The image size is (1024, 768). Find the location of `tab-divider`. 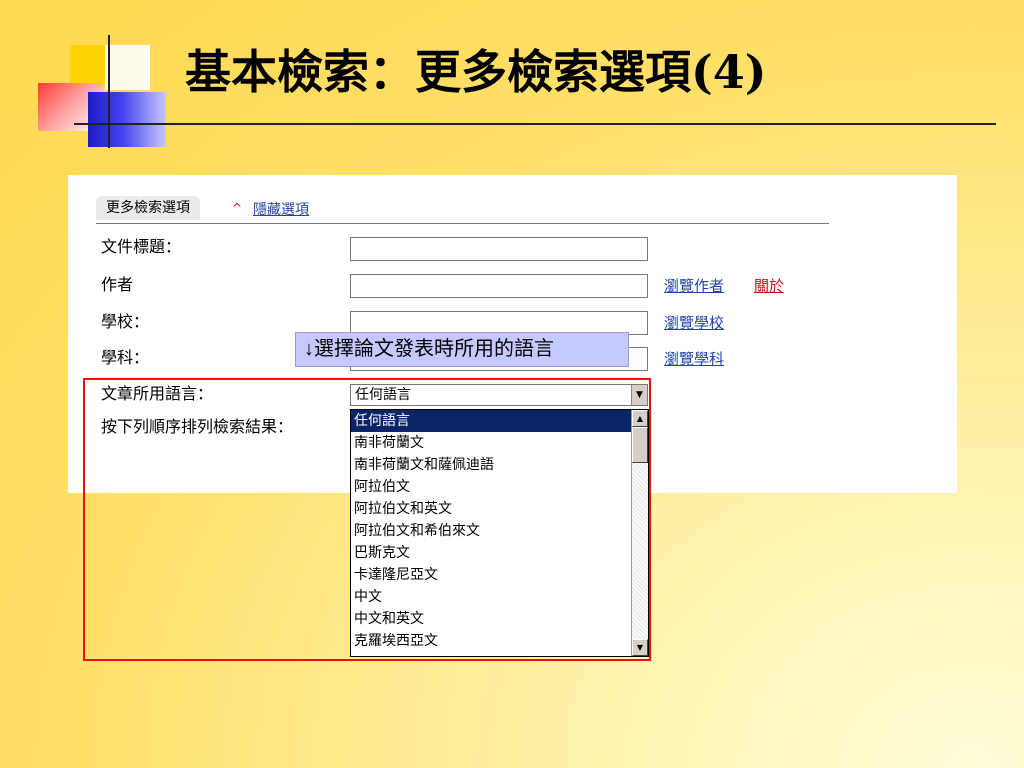

tab-divider is located at coordinates (462, 223).